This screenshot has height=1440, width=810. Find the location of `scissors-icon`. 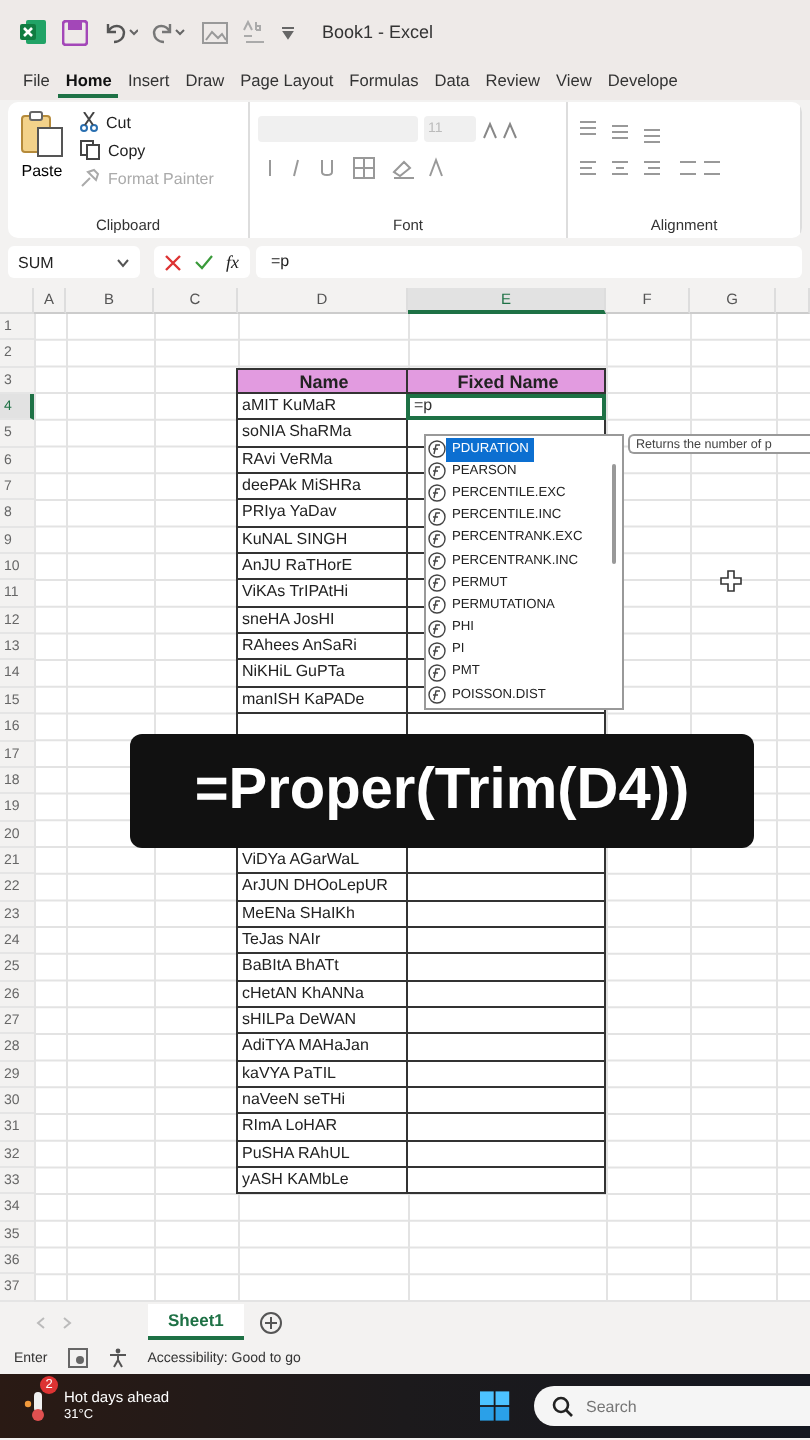

scissors-icon is located at coordinates (89, 122).